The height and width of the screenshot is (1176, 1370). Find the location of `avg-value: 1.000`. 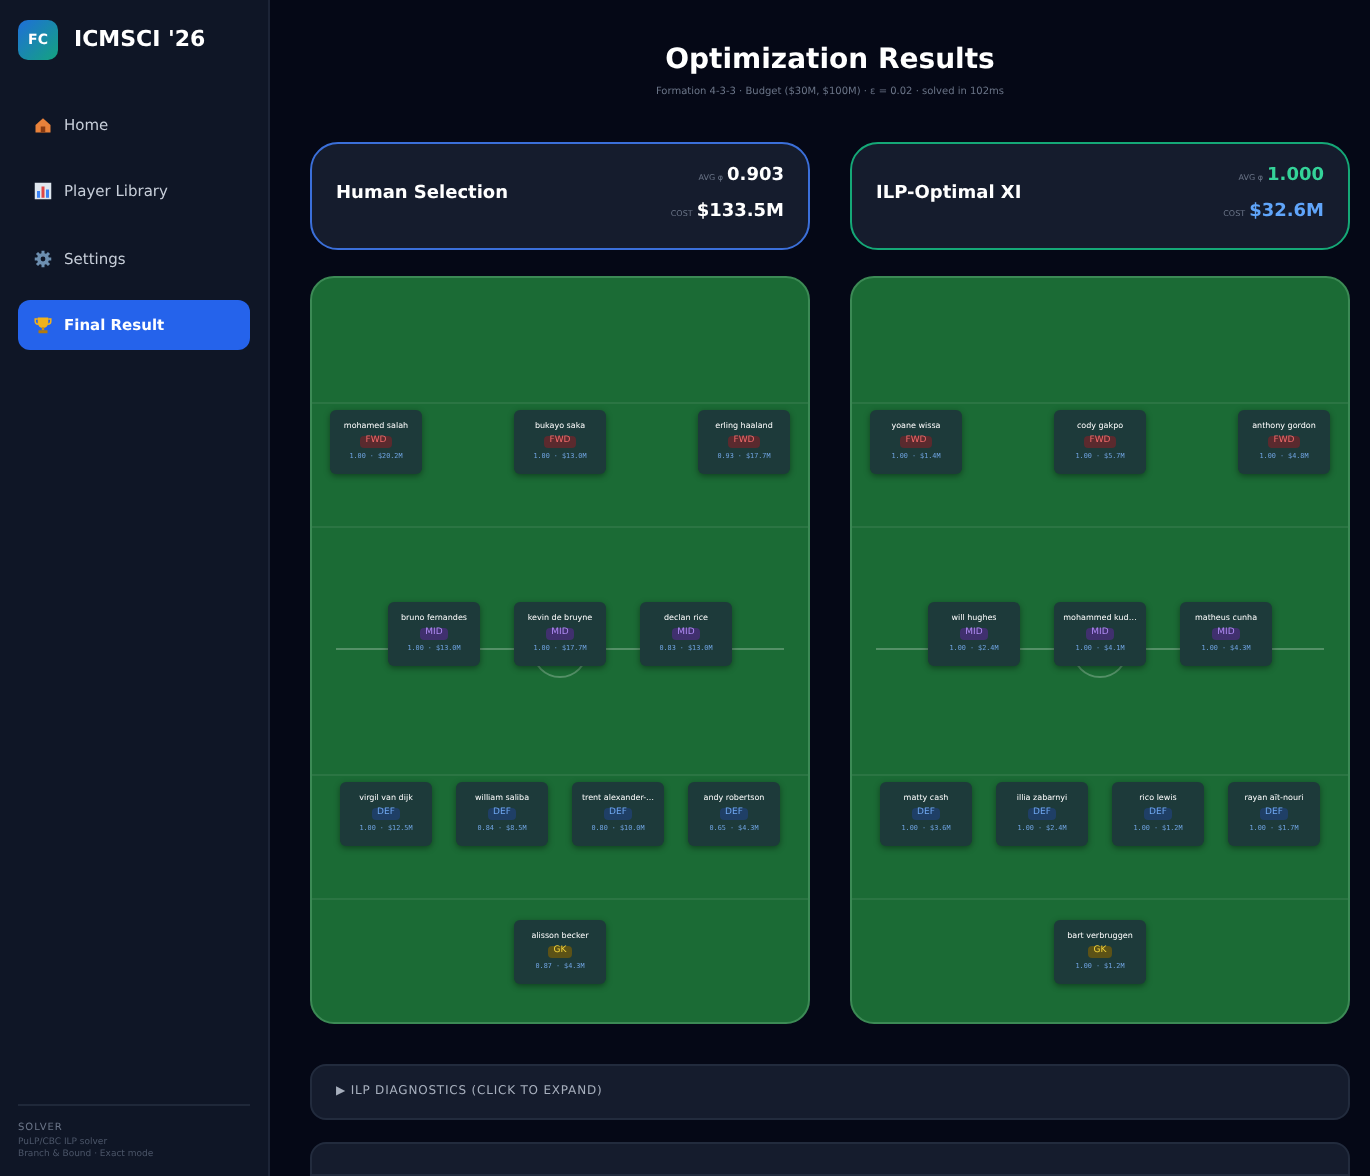

avg-value: 1.000 is located at coordinates (1295, 177).